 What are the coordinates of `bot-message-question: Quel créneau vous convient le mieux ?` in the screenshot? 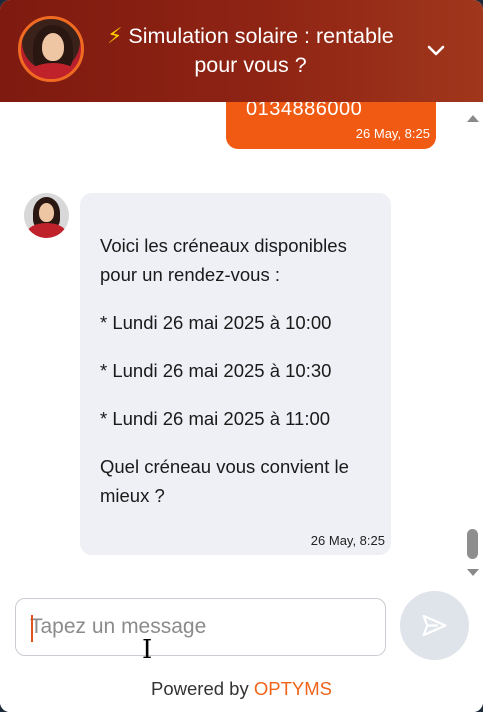 It's located at (224, 481).